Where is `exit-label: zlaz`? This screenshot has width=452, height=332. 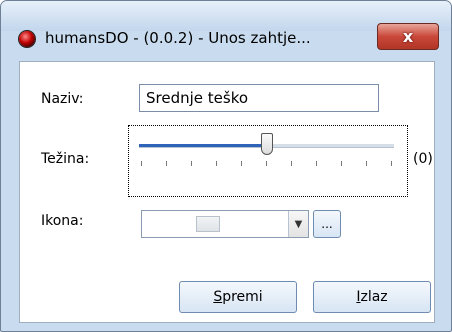 exit-label: zlaz is located at coordinates (374, 297).